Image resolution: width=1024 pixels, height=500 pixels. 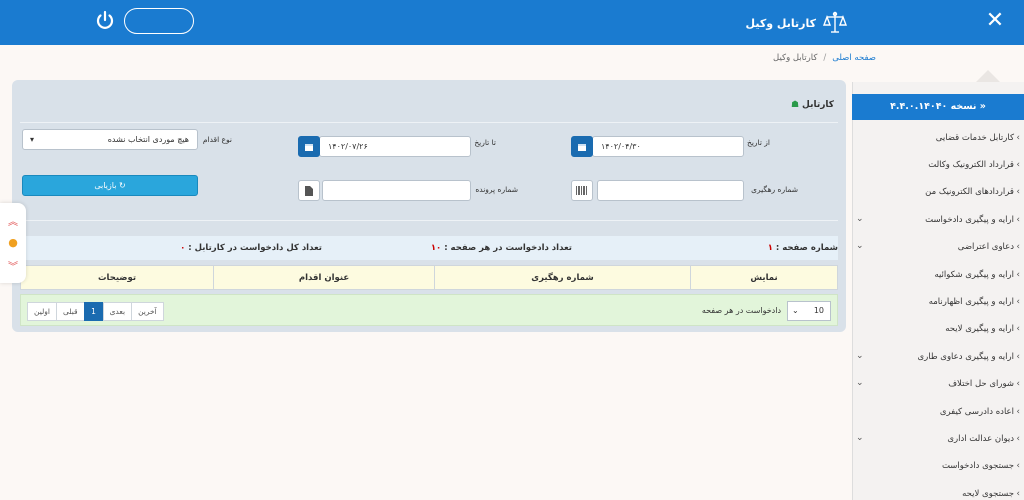 What do you see at coordinates (323, 277) in the screenshot?
I see `column-header: عنوان اقدام` at bounding box center [323, 277].